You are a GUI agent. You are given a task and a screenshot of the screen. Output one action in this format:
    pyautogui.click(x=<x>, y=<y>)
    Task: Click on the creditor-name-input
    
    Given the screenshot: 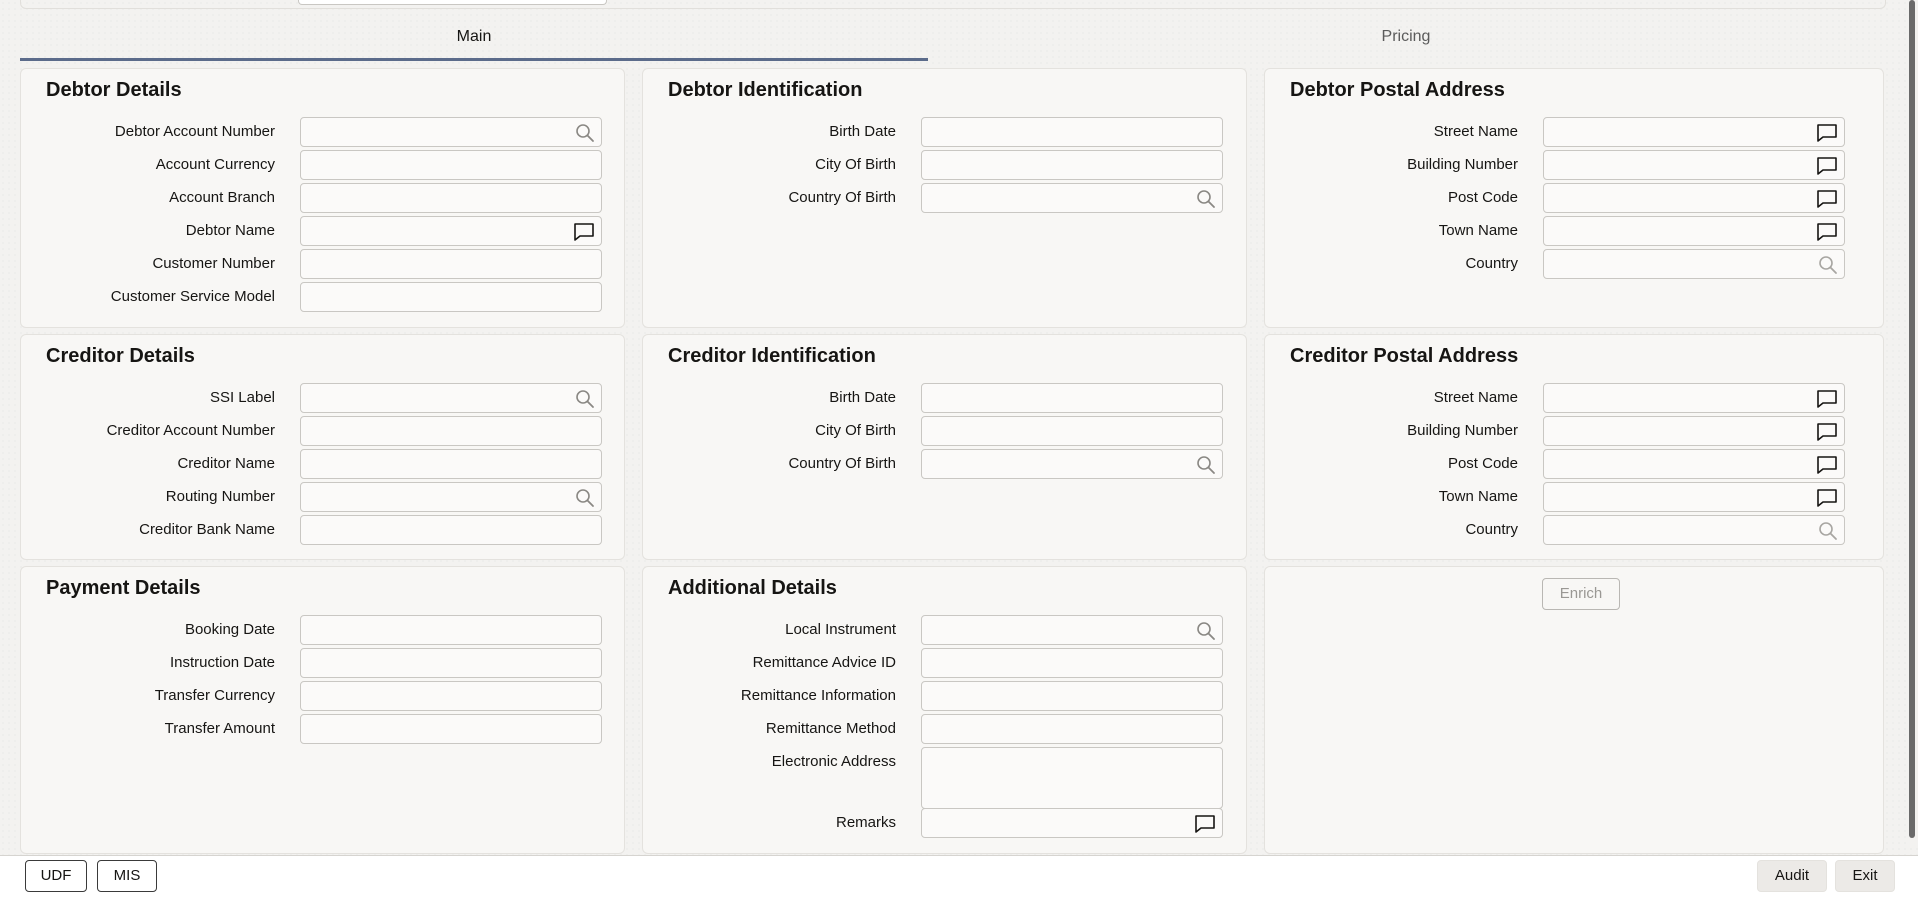 What is the action you would take?
    pyautogui.click(x=451, y=464)
    